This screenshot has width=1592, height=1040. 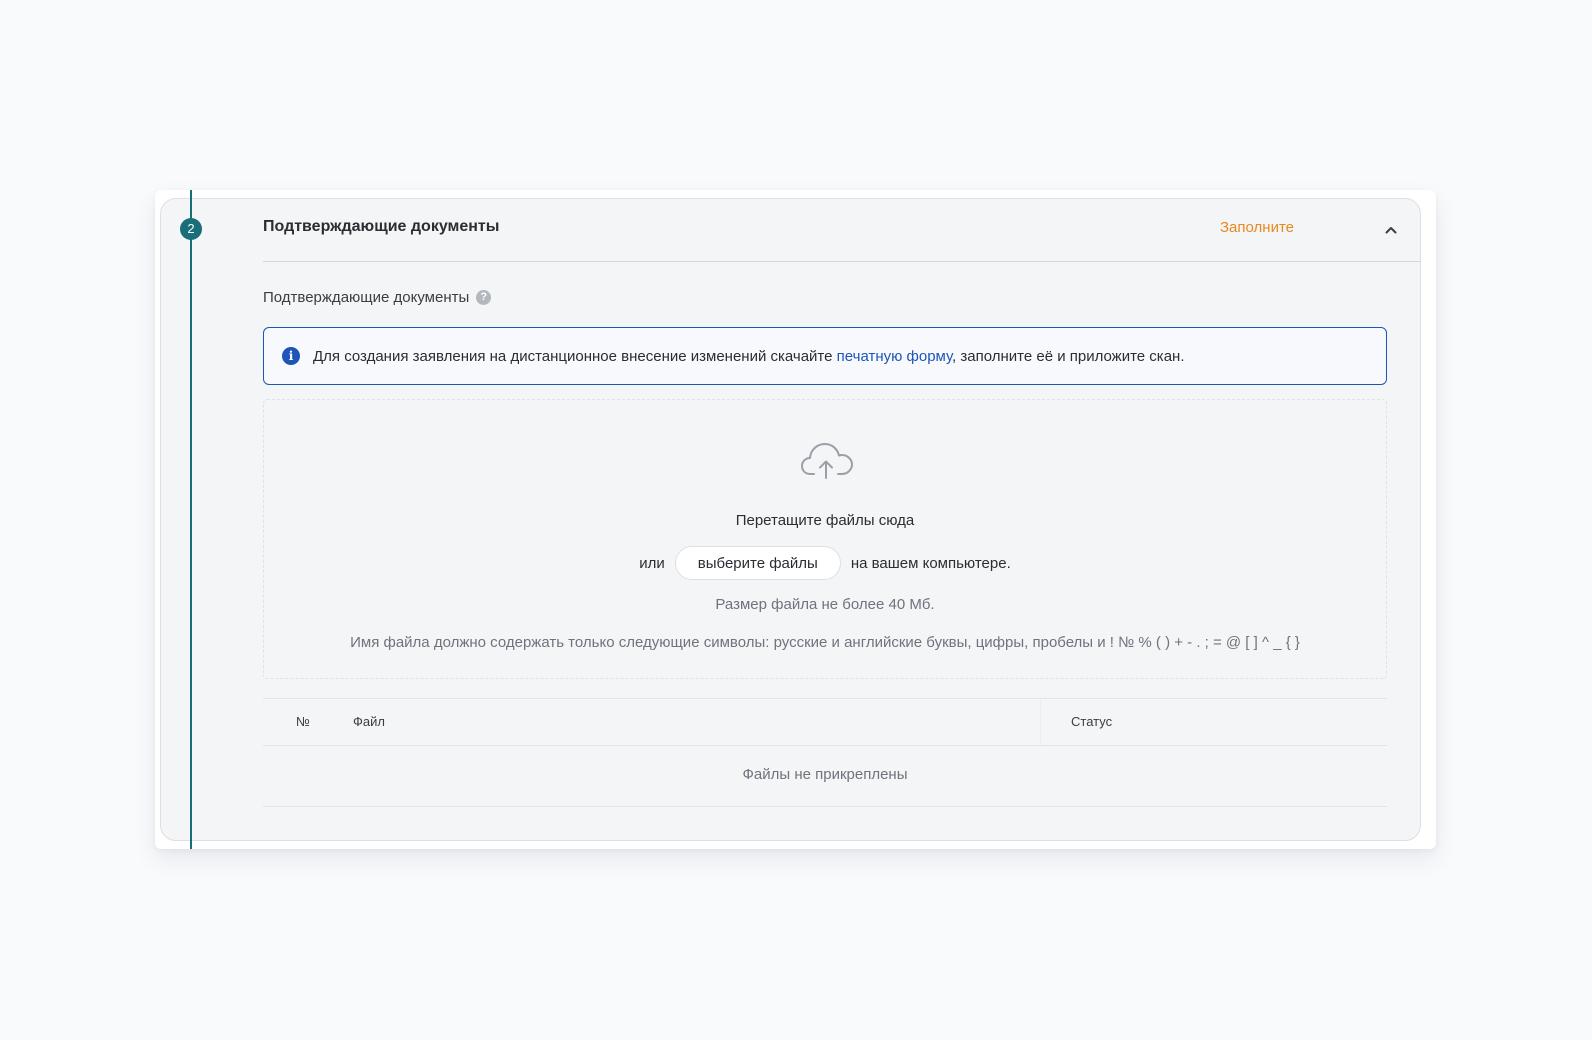 I want to click on section-status: Заполните, so click(x=1257, y=227).